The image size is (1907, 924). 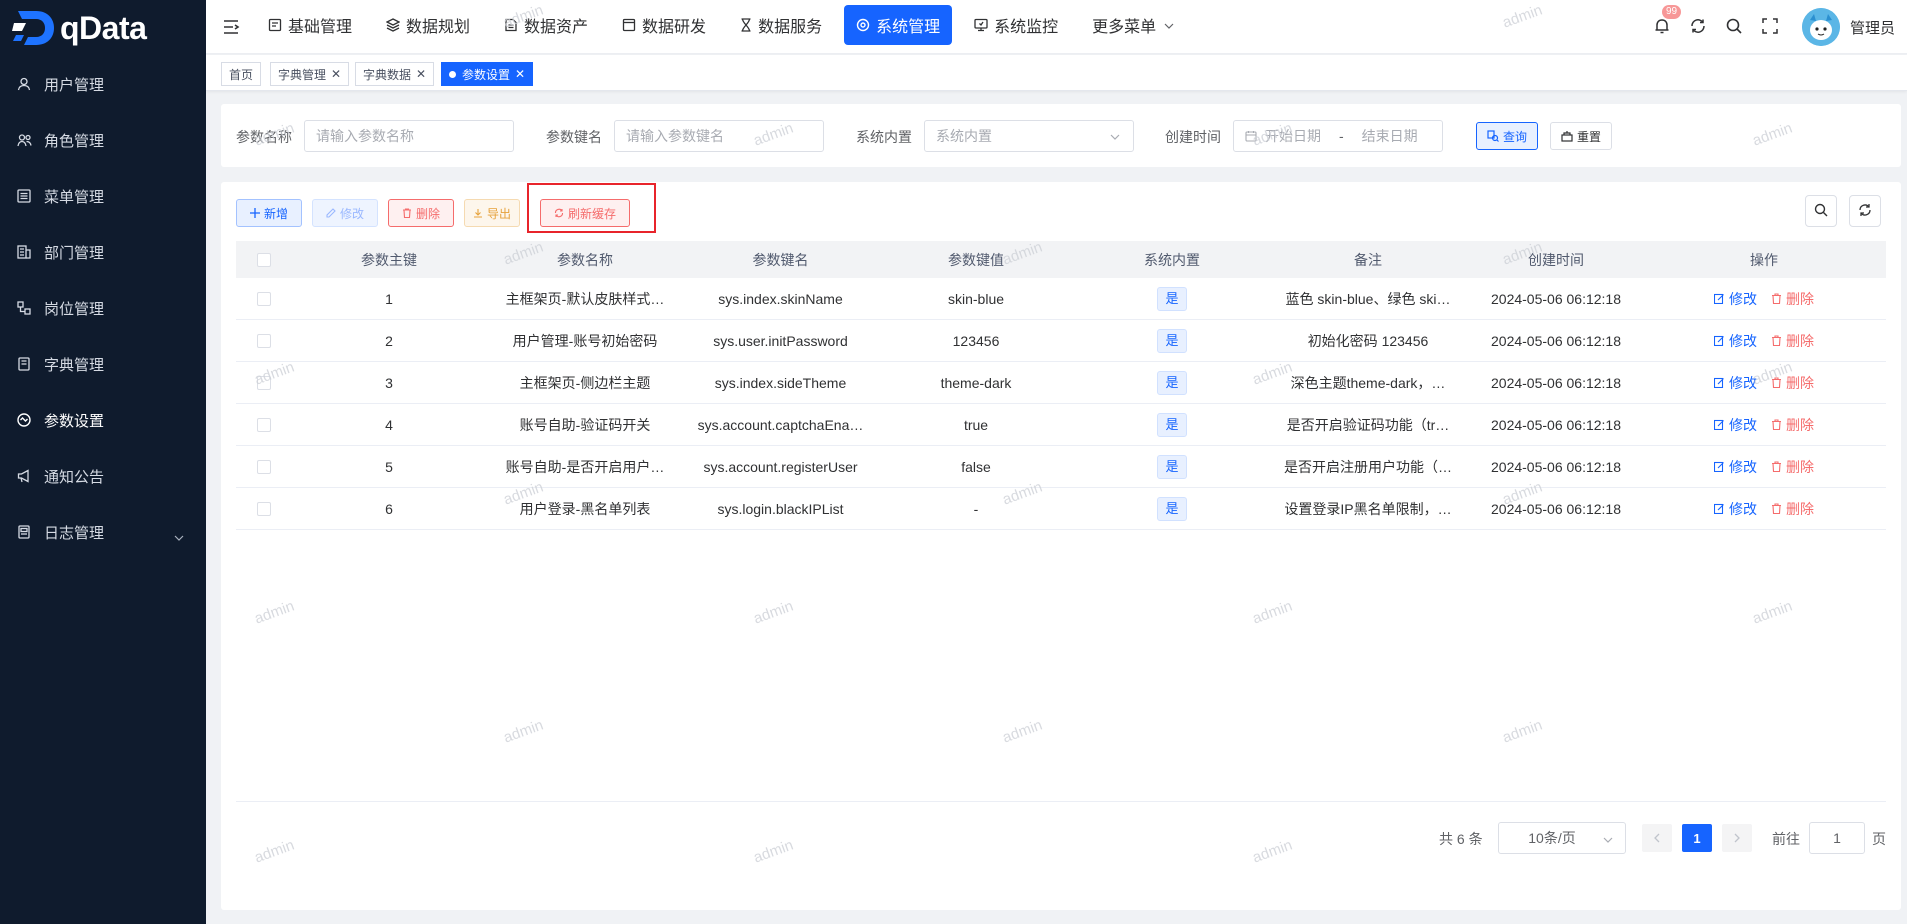 What do you see at coordinates (1719, 466) in the screenshot?
I see `edit-icon` at bounding box center [1719, 466].